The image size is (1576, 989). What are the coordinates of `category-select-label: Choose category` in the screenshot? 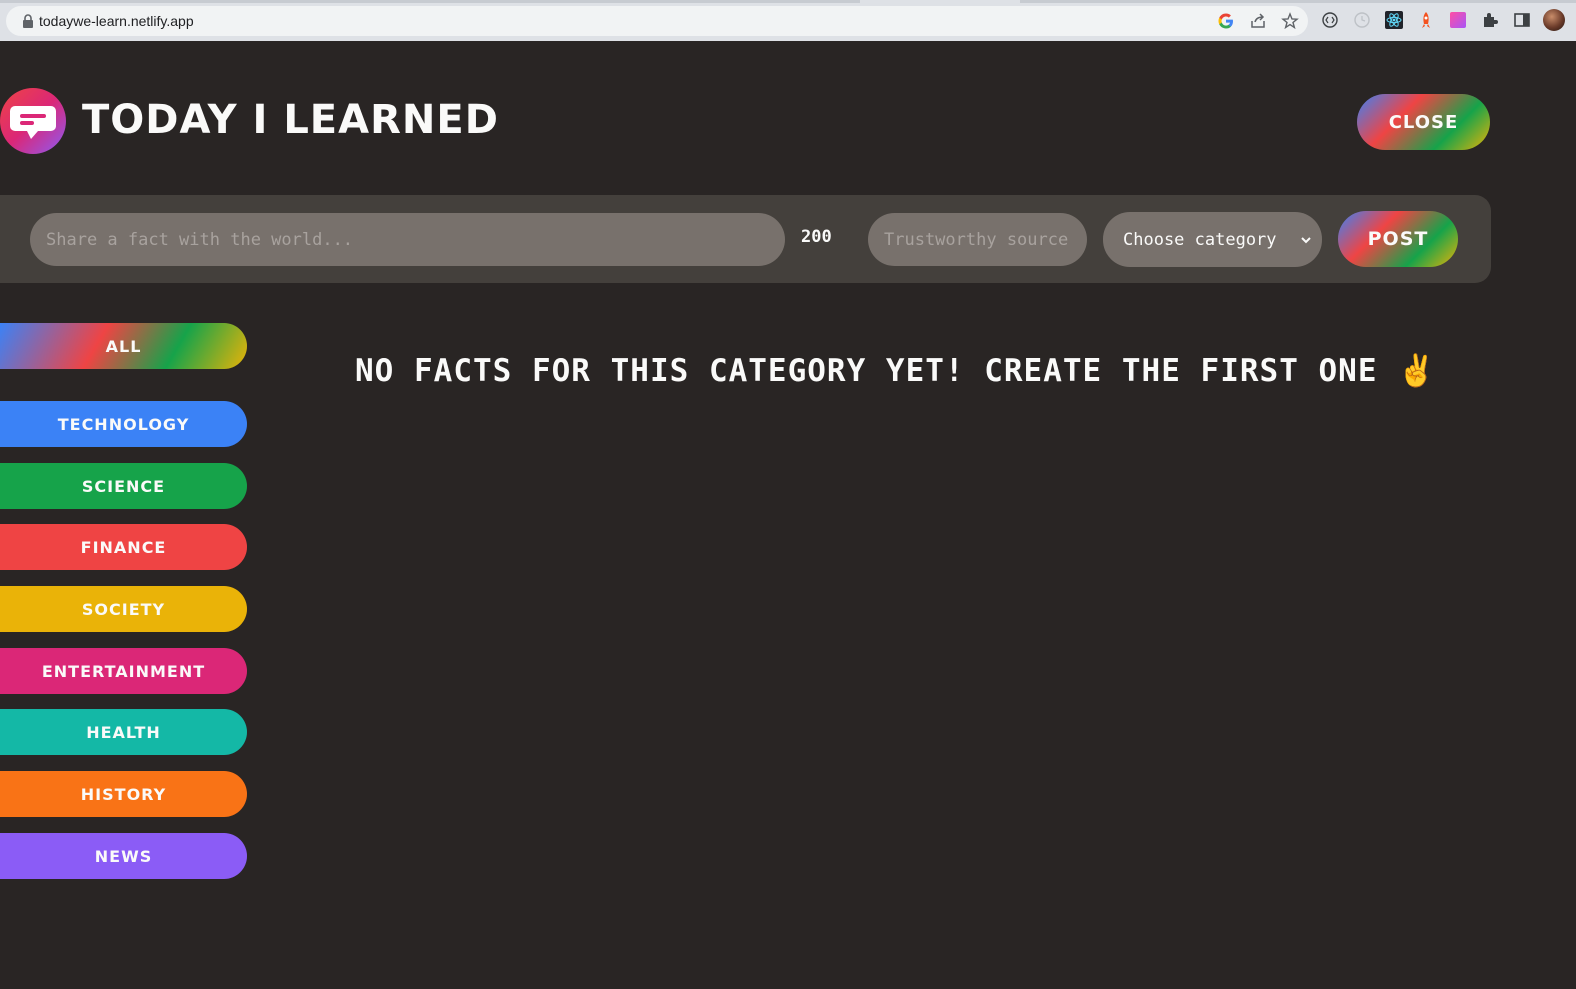 It's located at (1200, 239).